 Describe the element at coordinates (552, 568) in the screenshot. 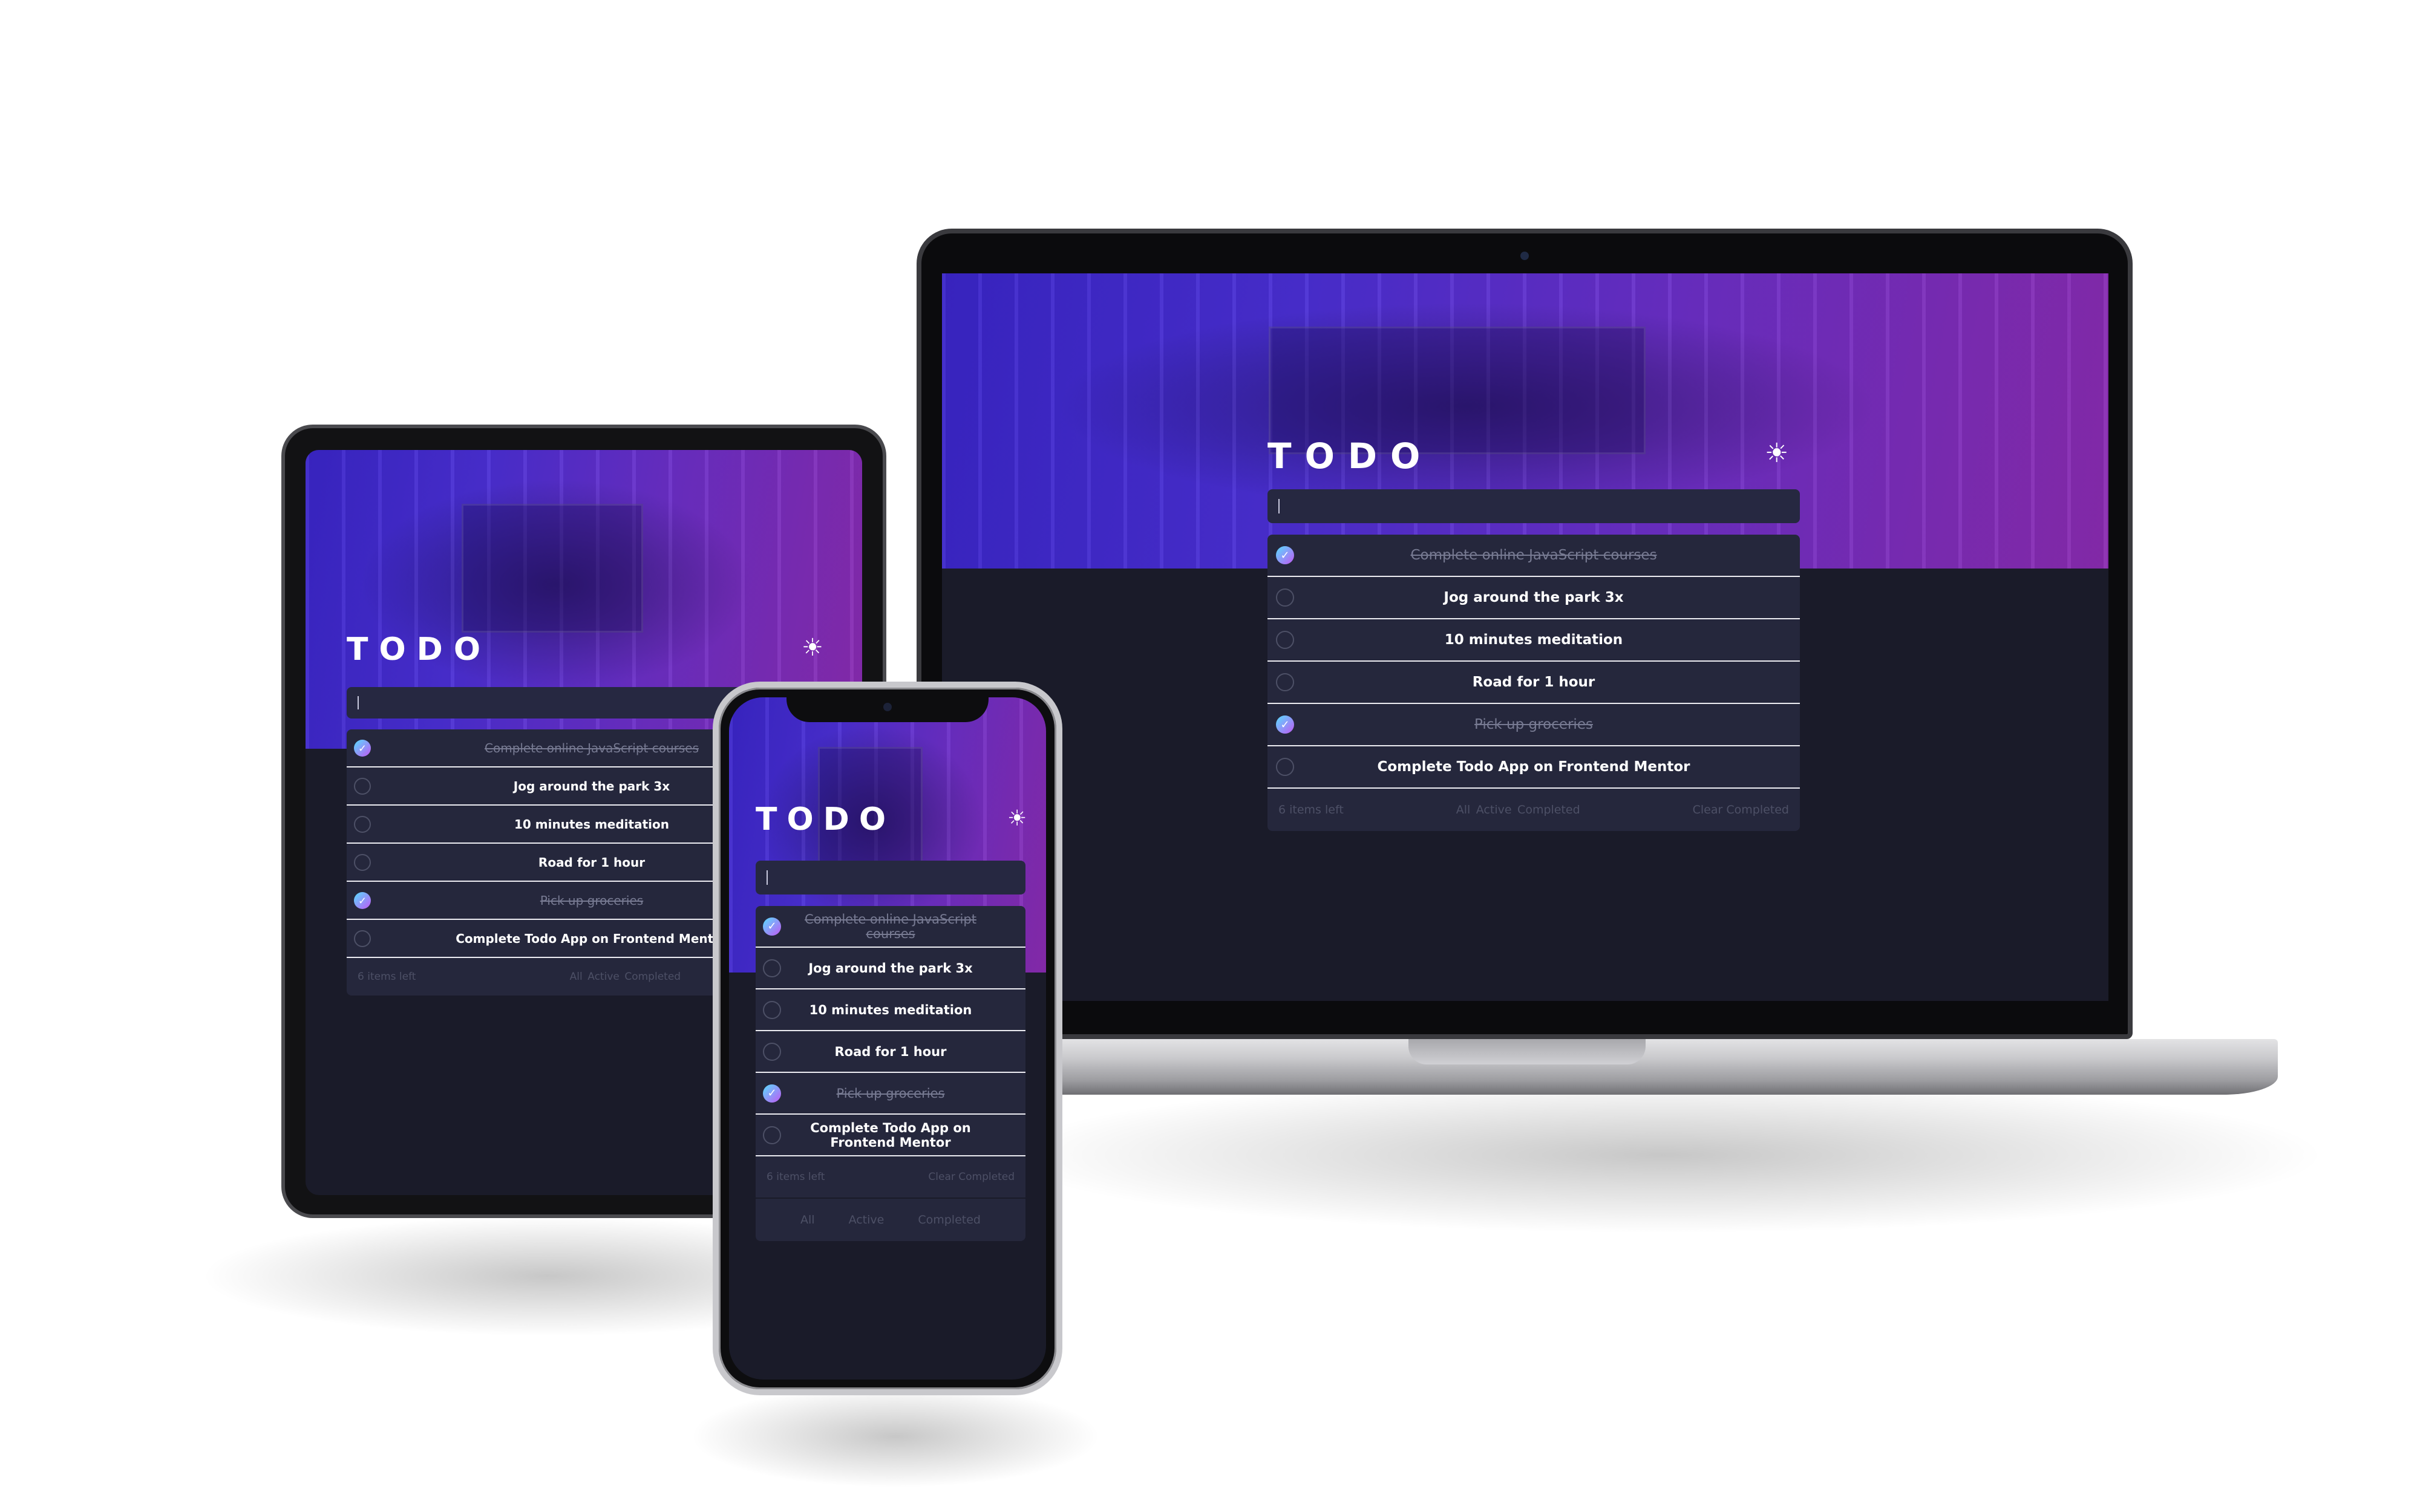

I see `hero-corridor-shape` at that location.